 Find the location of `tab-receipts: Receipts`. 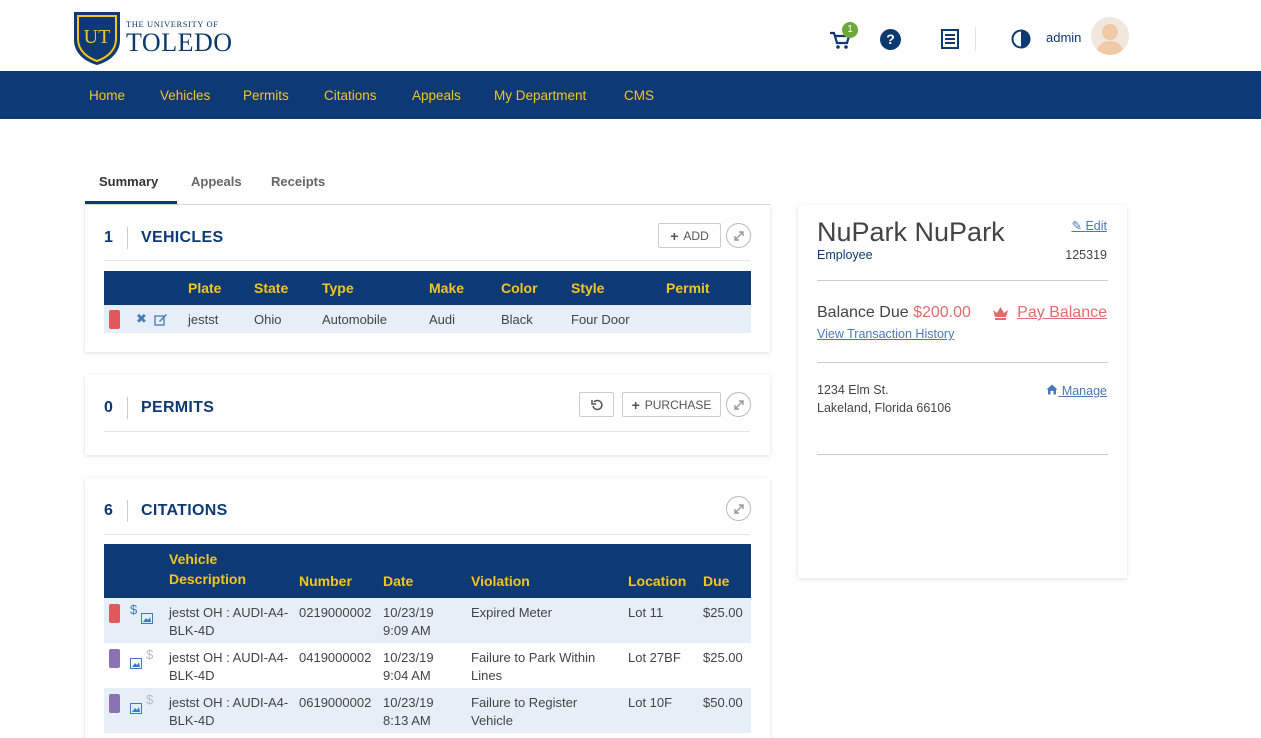

tab-receipts: Receipts is located at coordinates (298, 181).